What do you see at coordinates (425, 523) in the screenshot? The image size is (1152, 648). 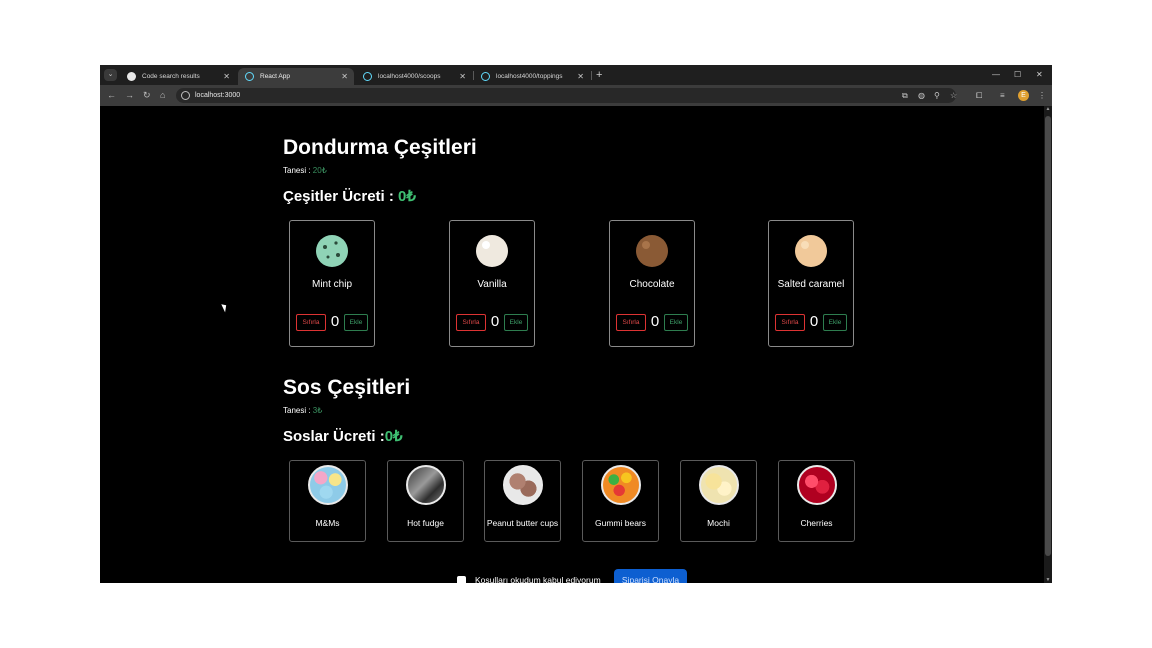 I see `topping-name: Hot fudge` at bounding box center [425, 523].